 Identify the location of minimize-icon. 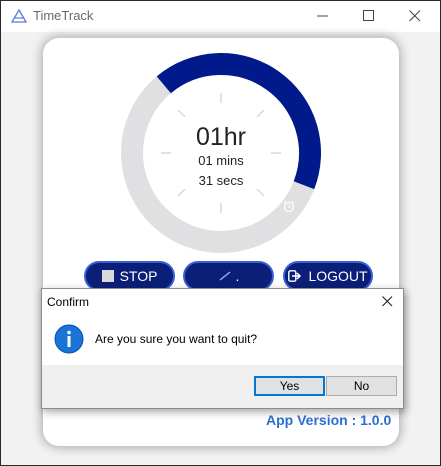
(322, 16).